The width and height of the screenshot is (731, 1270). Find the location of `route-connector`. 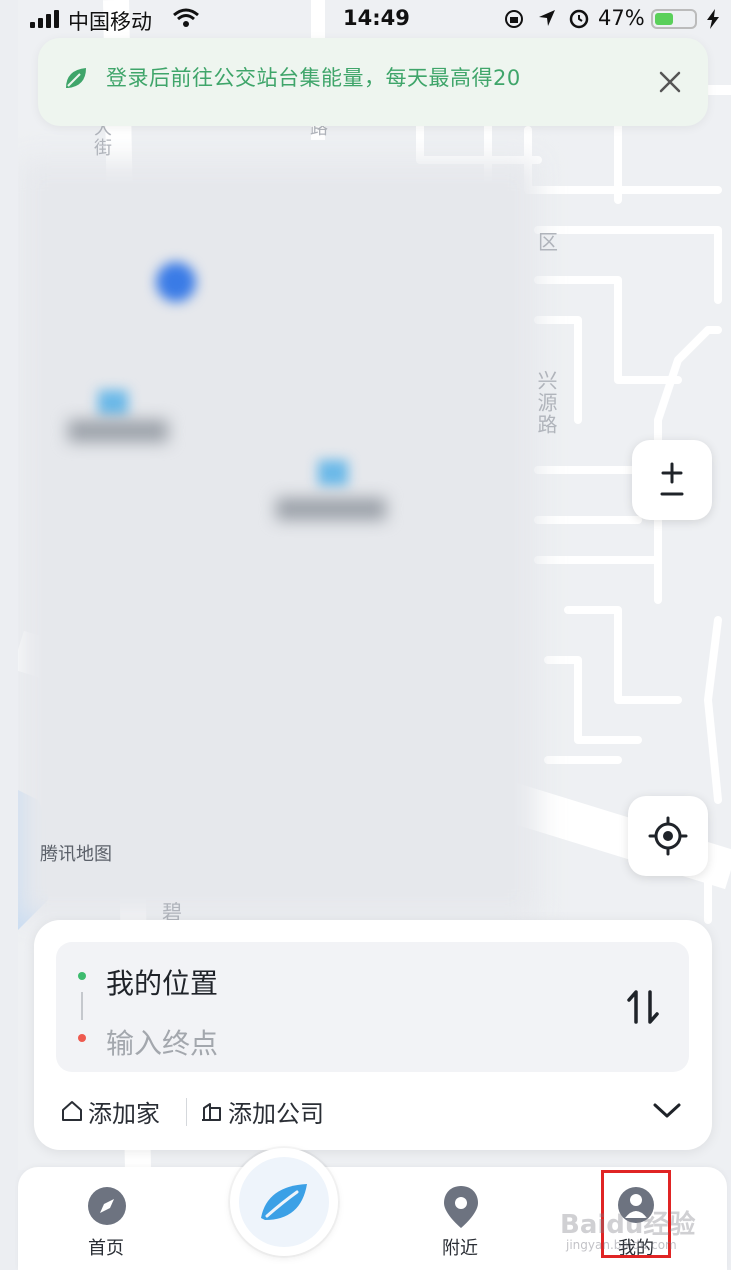

route-connector is located at coordinates (82, 1006).